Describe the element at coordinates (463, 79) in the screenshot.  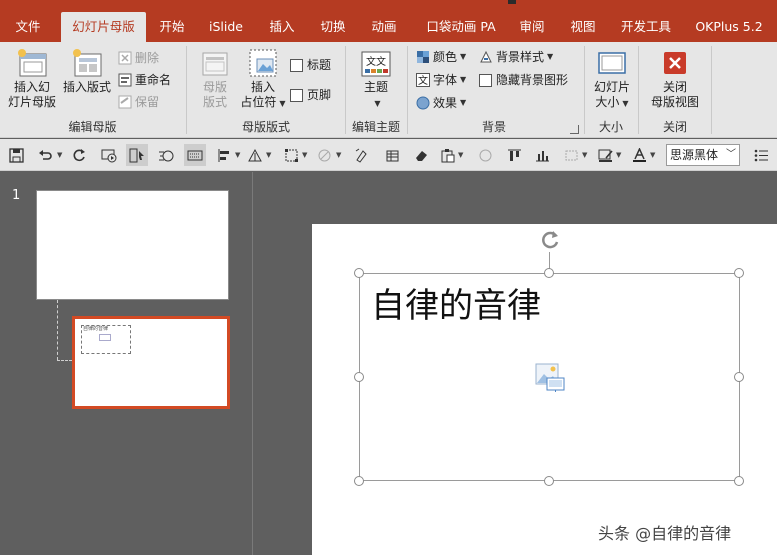
I see `fonts-dropdown-icon: ▼` at that location.